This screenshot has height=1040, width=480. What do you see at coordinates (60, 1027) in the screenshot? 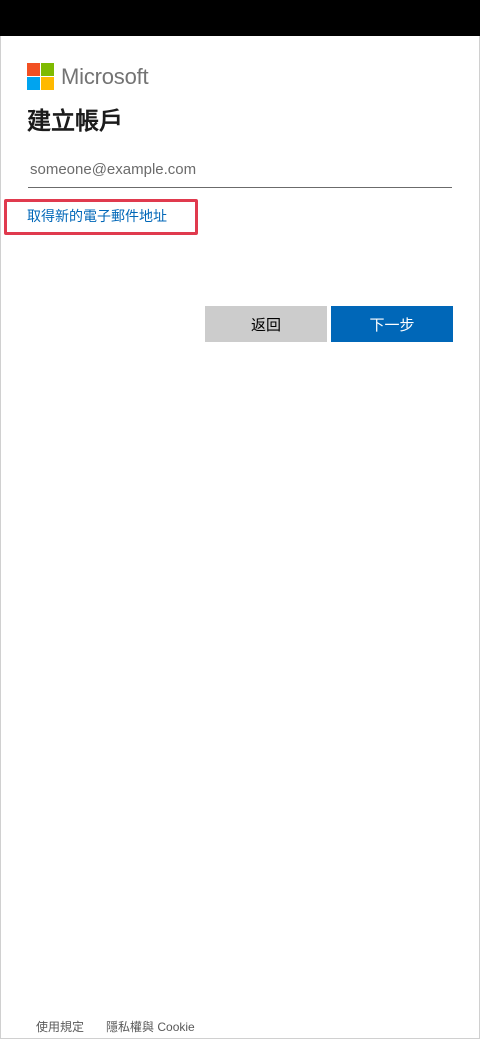
I see `terms-of-use-link: 使用規定` at bounding box center [60, 1027].